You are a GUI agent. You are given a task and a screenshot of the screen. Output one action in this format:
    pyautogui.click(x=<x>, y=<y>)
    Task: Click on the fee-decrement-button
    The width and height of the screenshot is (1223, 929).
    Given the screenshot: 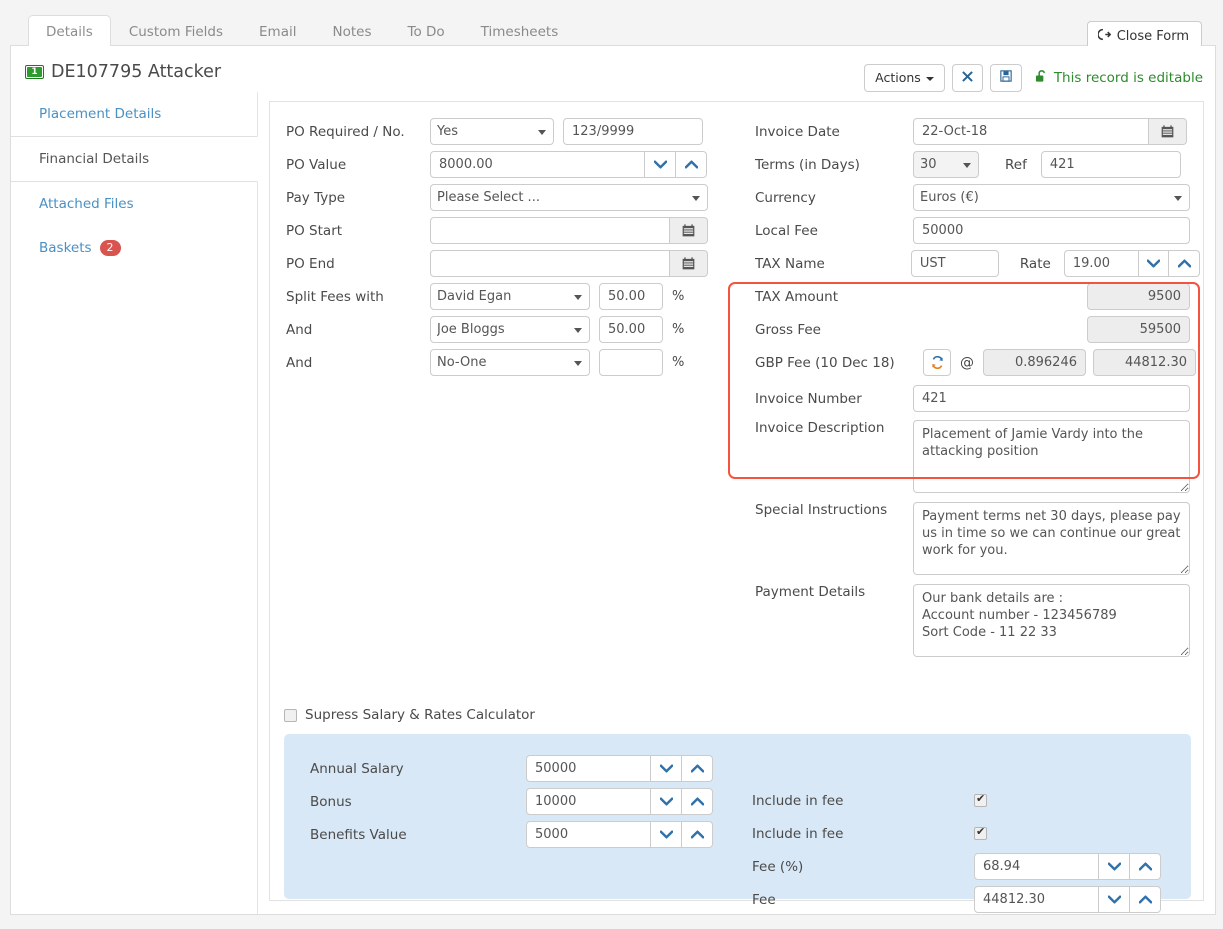 What is the action you would take?
    pyautogui.click(x=1114, y=899)
    